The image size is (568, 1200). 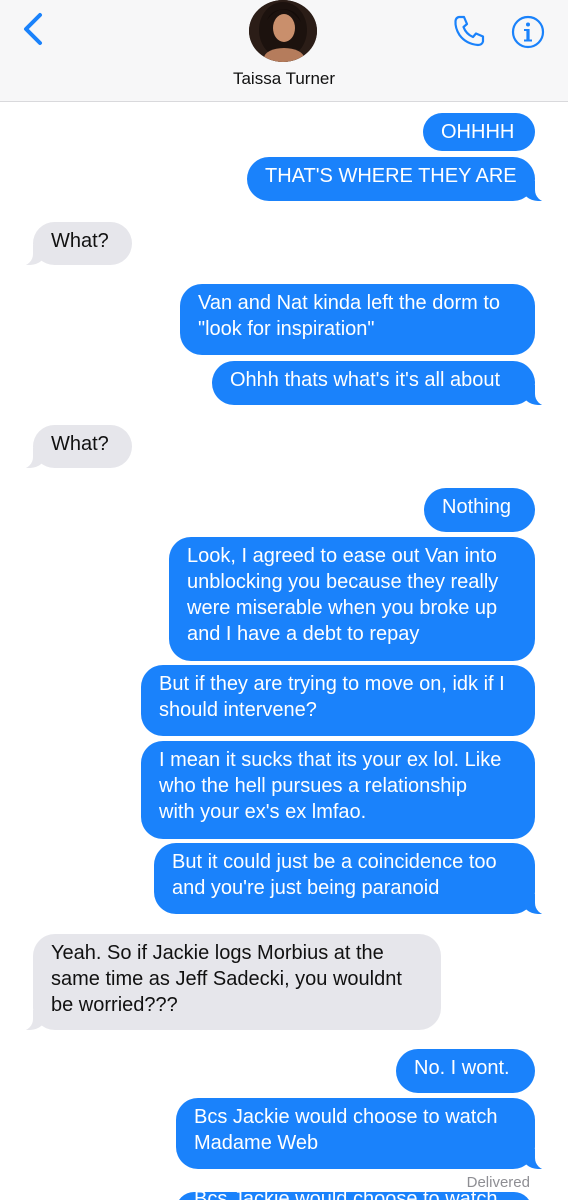 I want to click on message-bubble: No. I wont., so click(x=465, y=1071).